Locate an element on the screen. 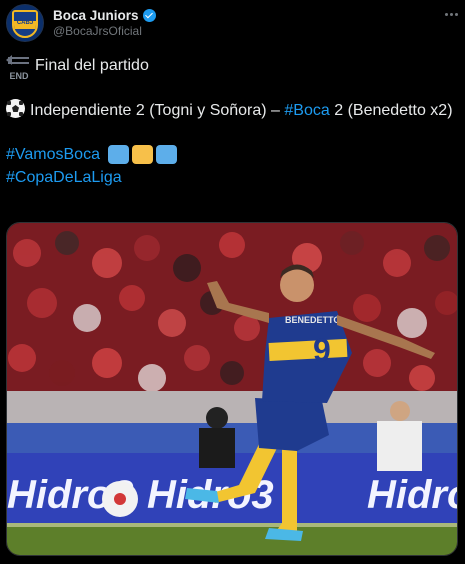 This screenshot has width=465, height=564. yellow-heart-icon is located at coordinates (142, 154).